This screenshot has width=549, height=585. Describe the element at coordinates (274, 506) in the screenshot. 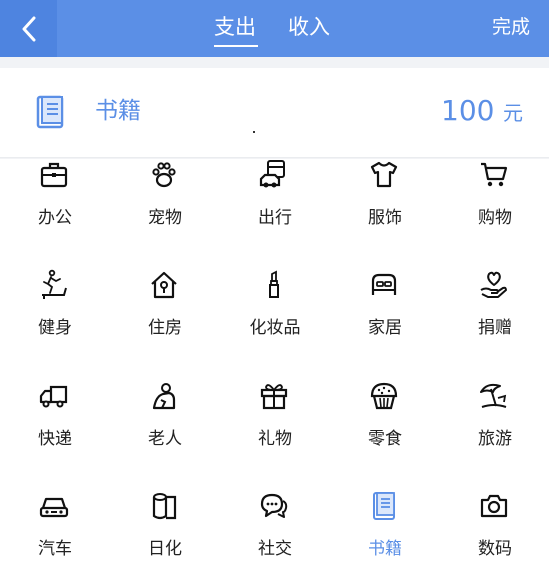

I see `chat-bubbles-icon` at that location.